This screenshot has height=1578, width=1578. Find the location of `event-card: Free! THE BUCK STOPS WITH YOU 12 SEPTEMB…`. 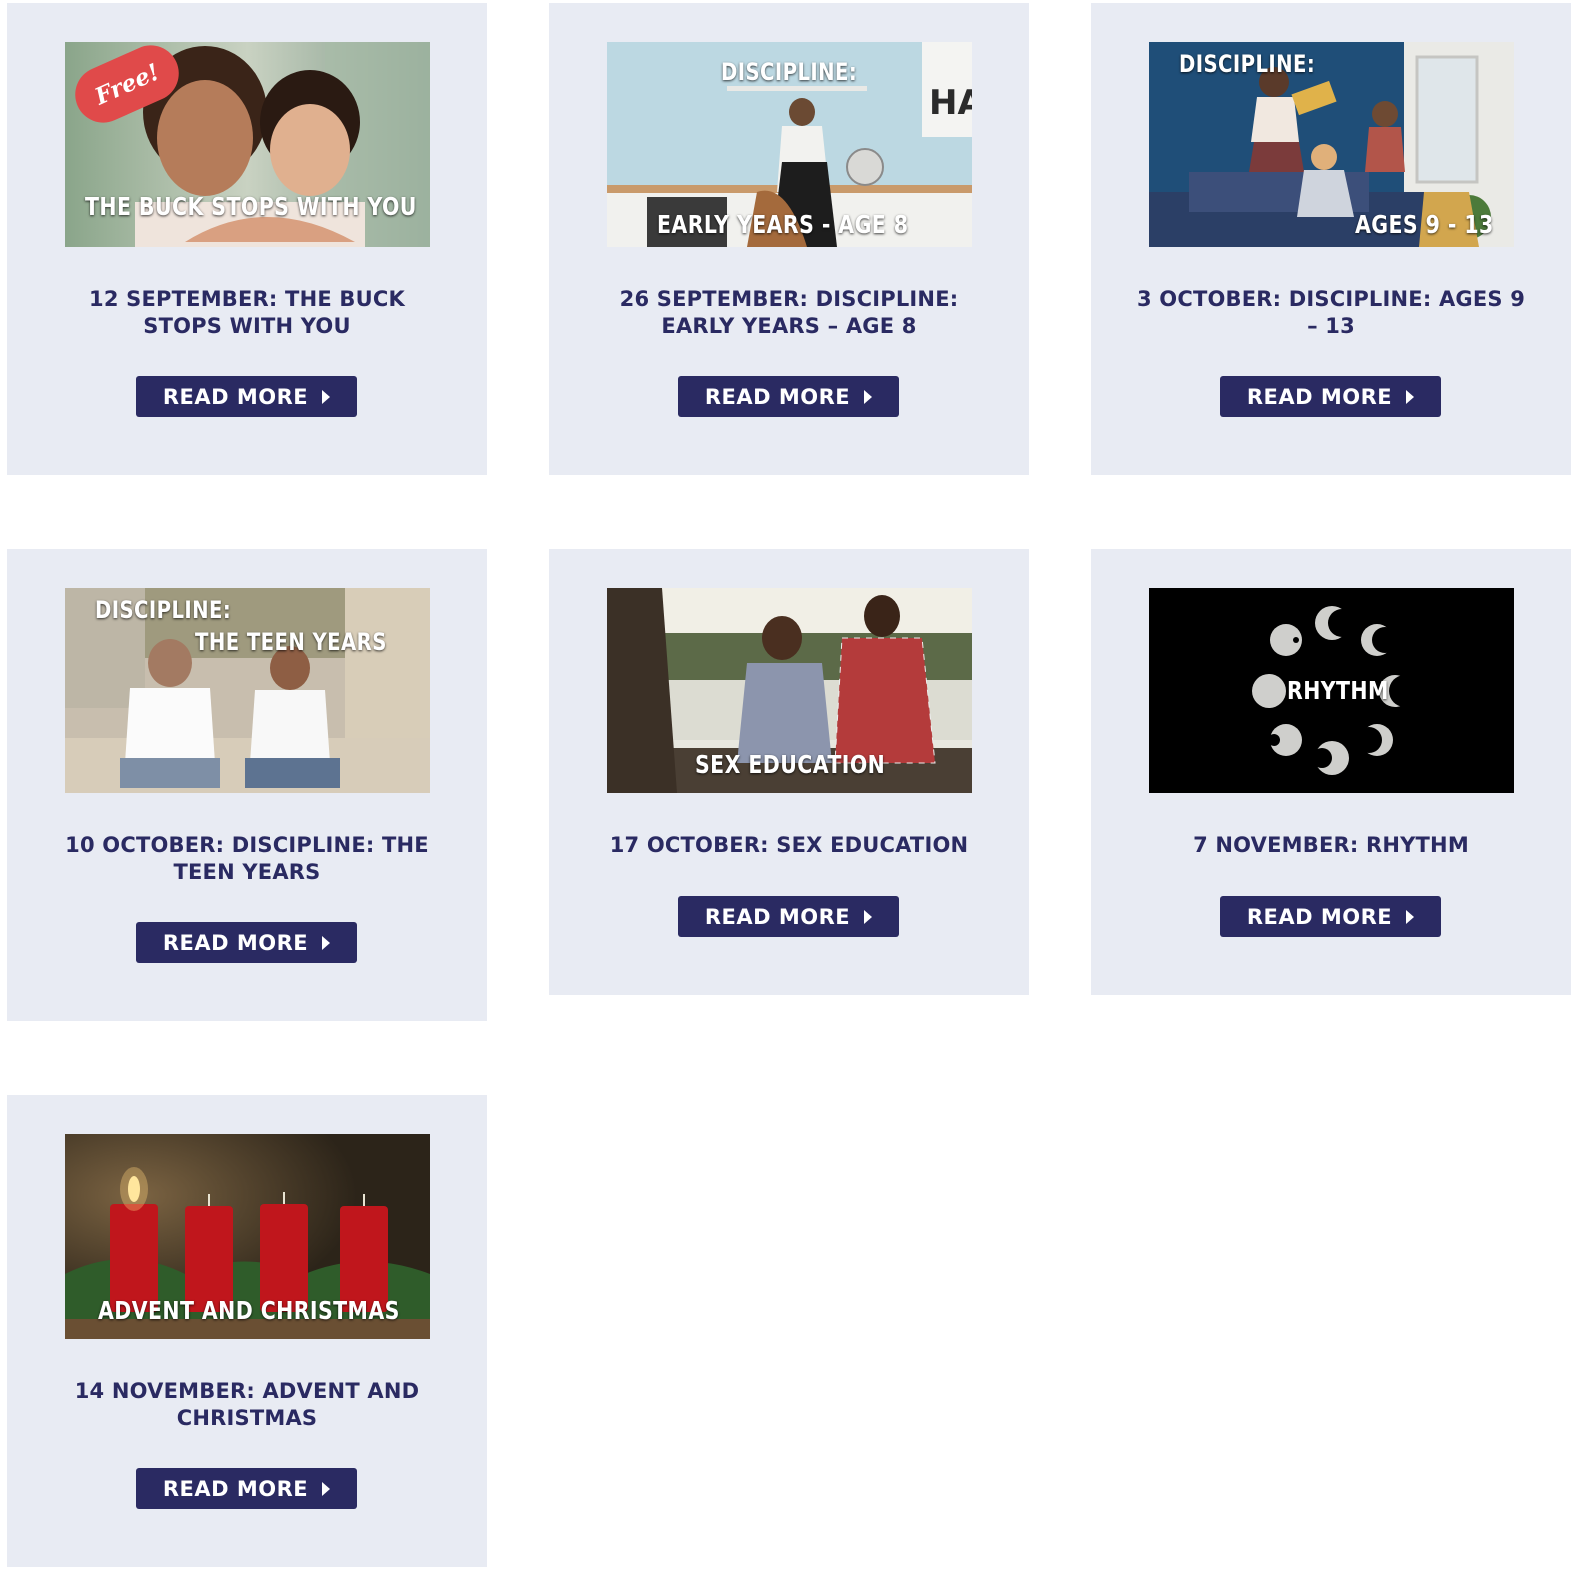

event-card: Free! THE BUCK STOPS WITH YOU 12 SEPTEMB… is located at coordinates (247, 239).